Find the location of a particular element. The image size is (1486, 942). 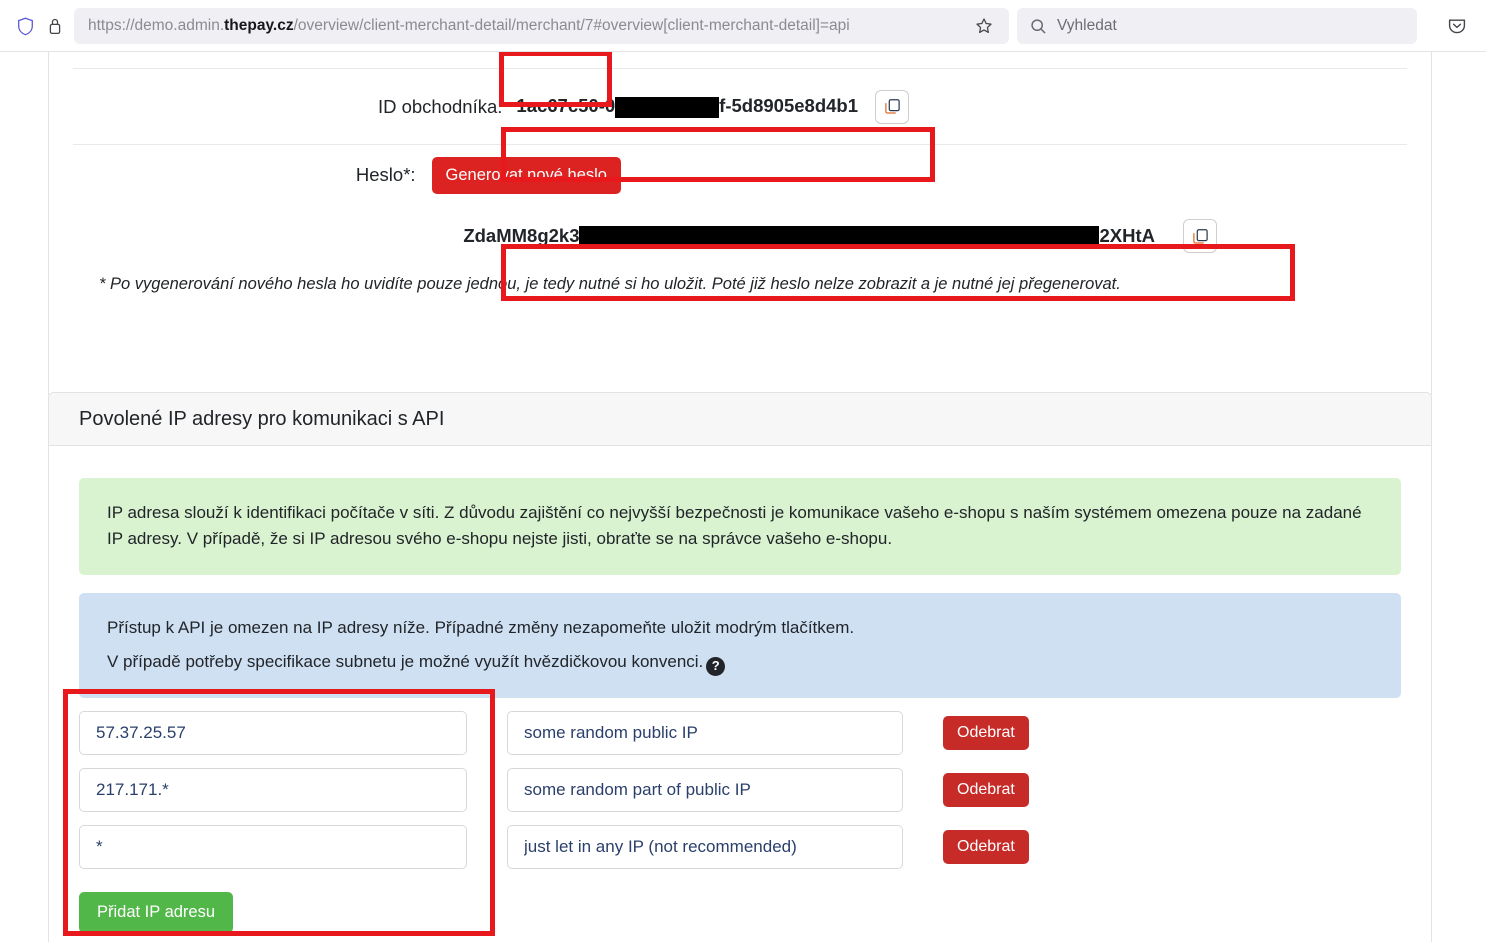

generate-password-button: Generovat nové heslo is located at coordinates (526, 175).